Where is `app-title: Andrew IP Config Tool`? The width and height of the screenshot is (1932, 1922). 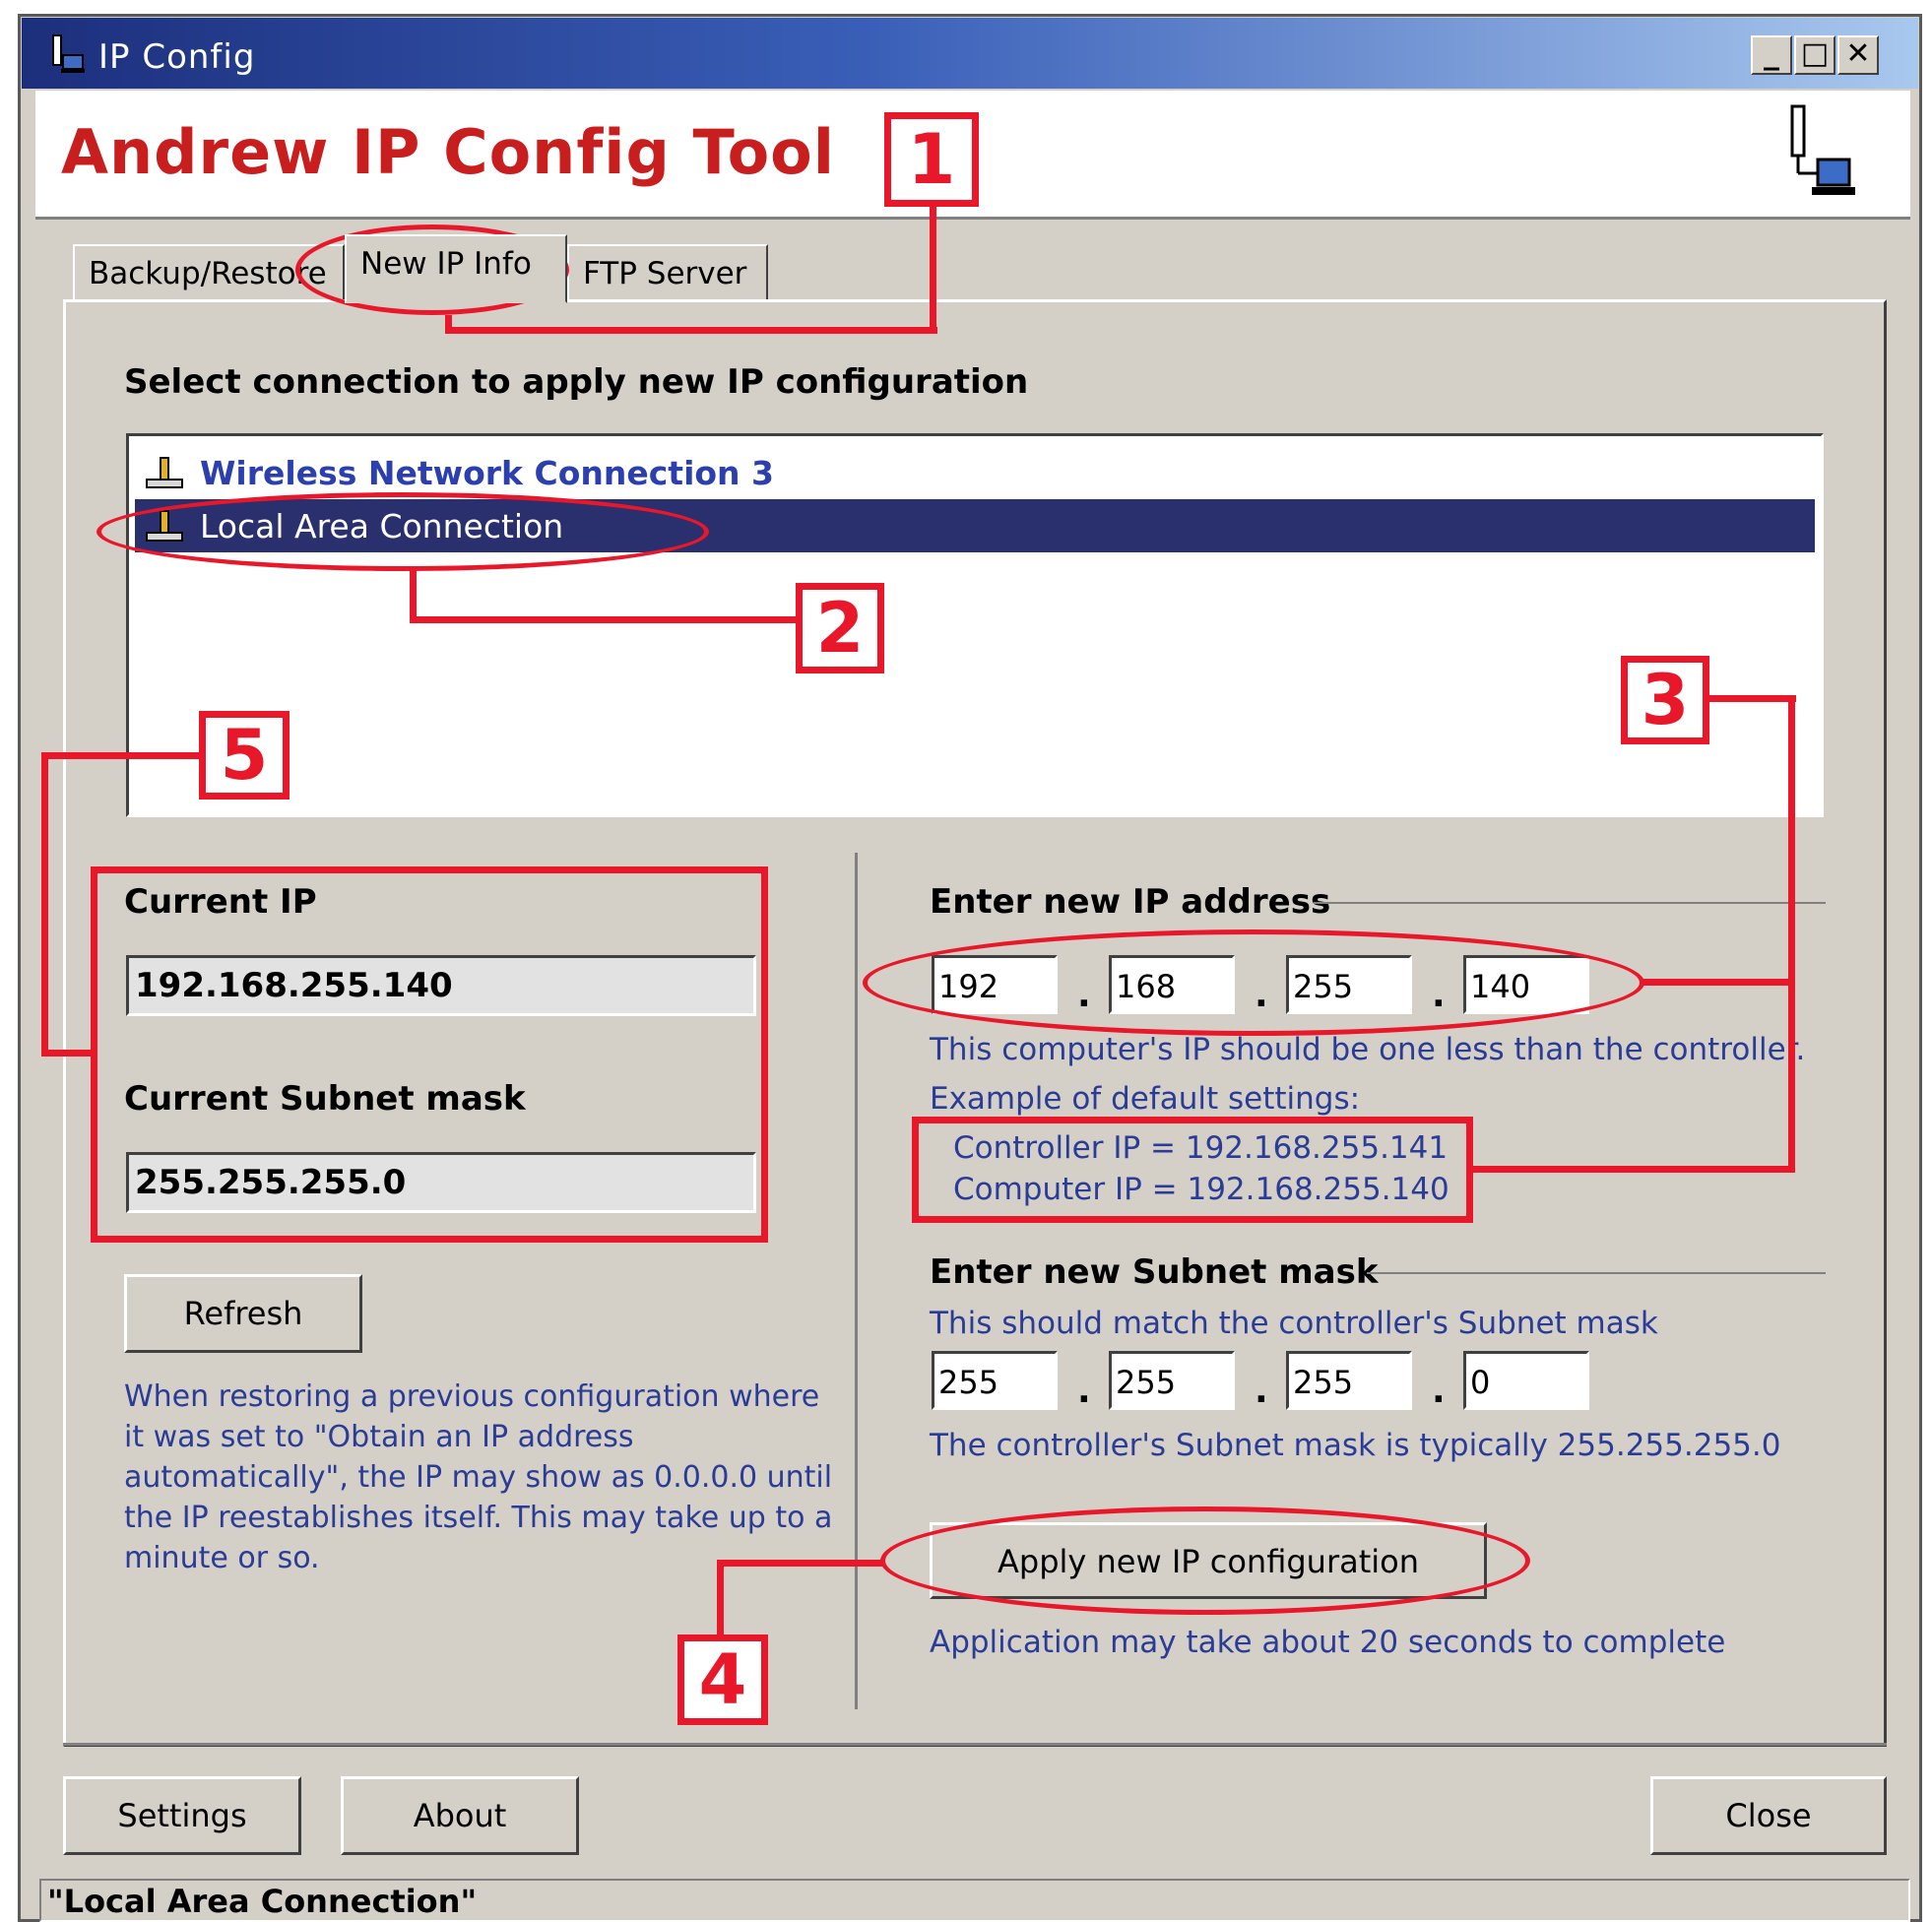
app-title: Andrew IP Config Tool is located at coordinates (448, 152).